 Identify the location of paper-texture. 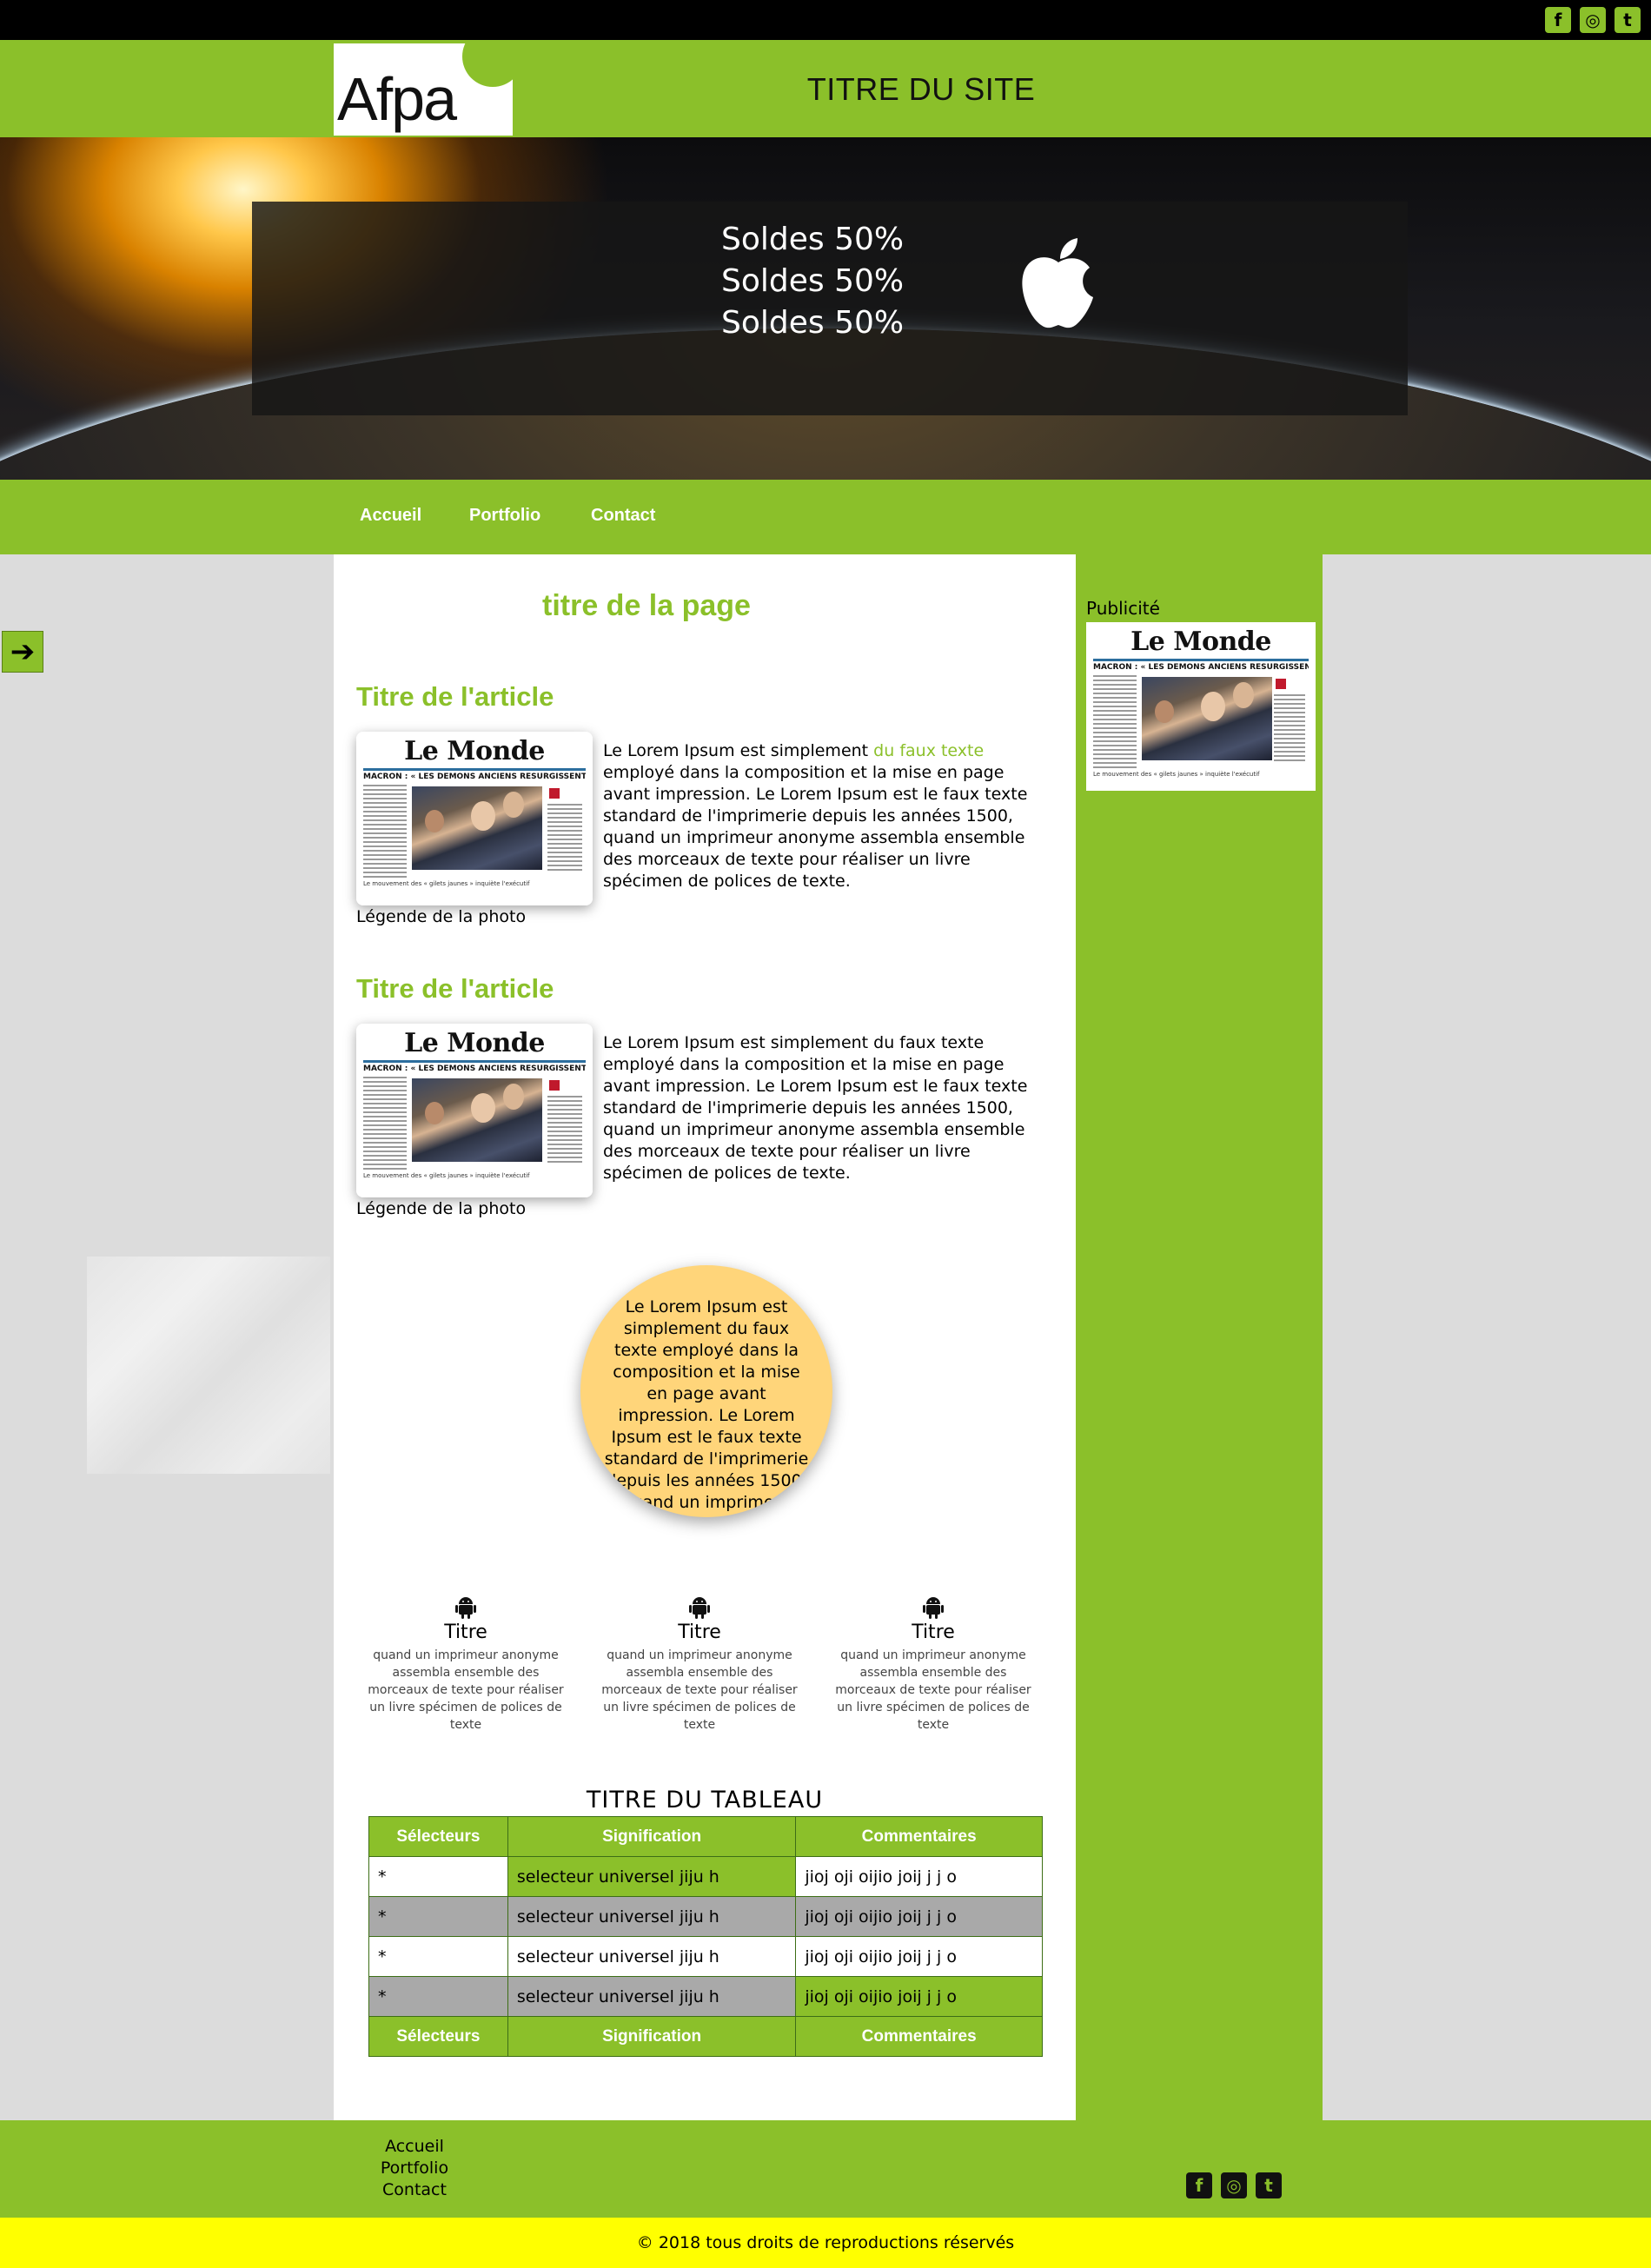
(208, 1365).